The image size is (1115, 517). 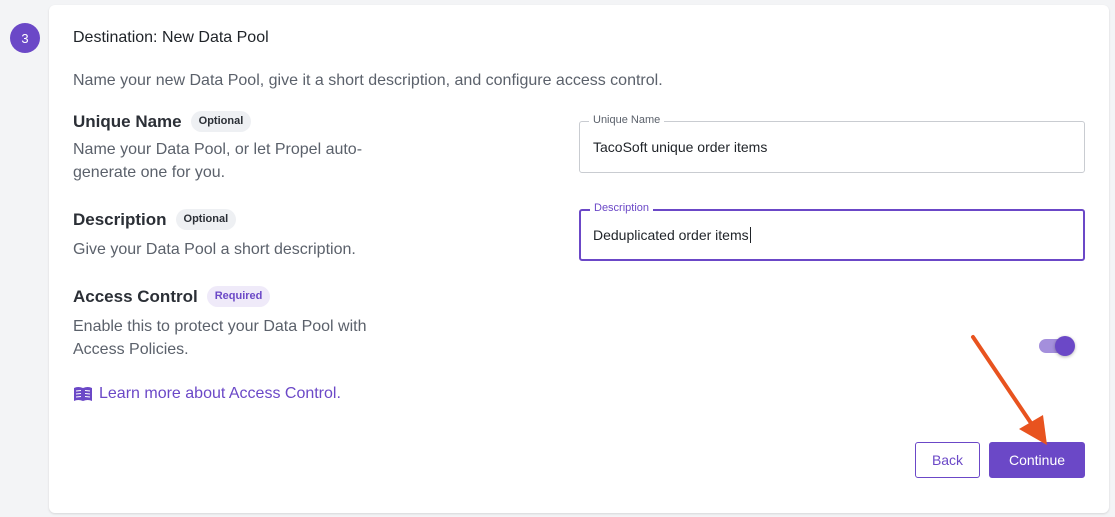 What do you see at coordinates (622, 208) in the screenshot?
I see `description-field-legend: Description` at bounding box center [622, 208].